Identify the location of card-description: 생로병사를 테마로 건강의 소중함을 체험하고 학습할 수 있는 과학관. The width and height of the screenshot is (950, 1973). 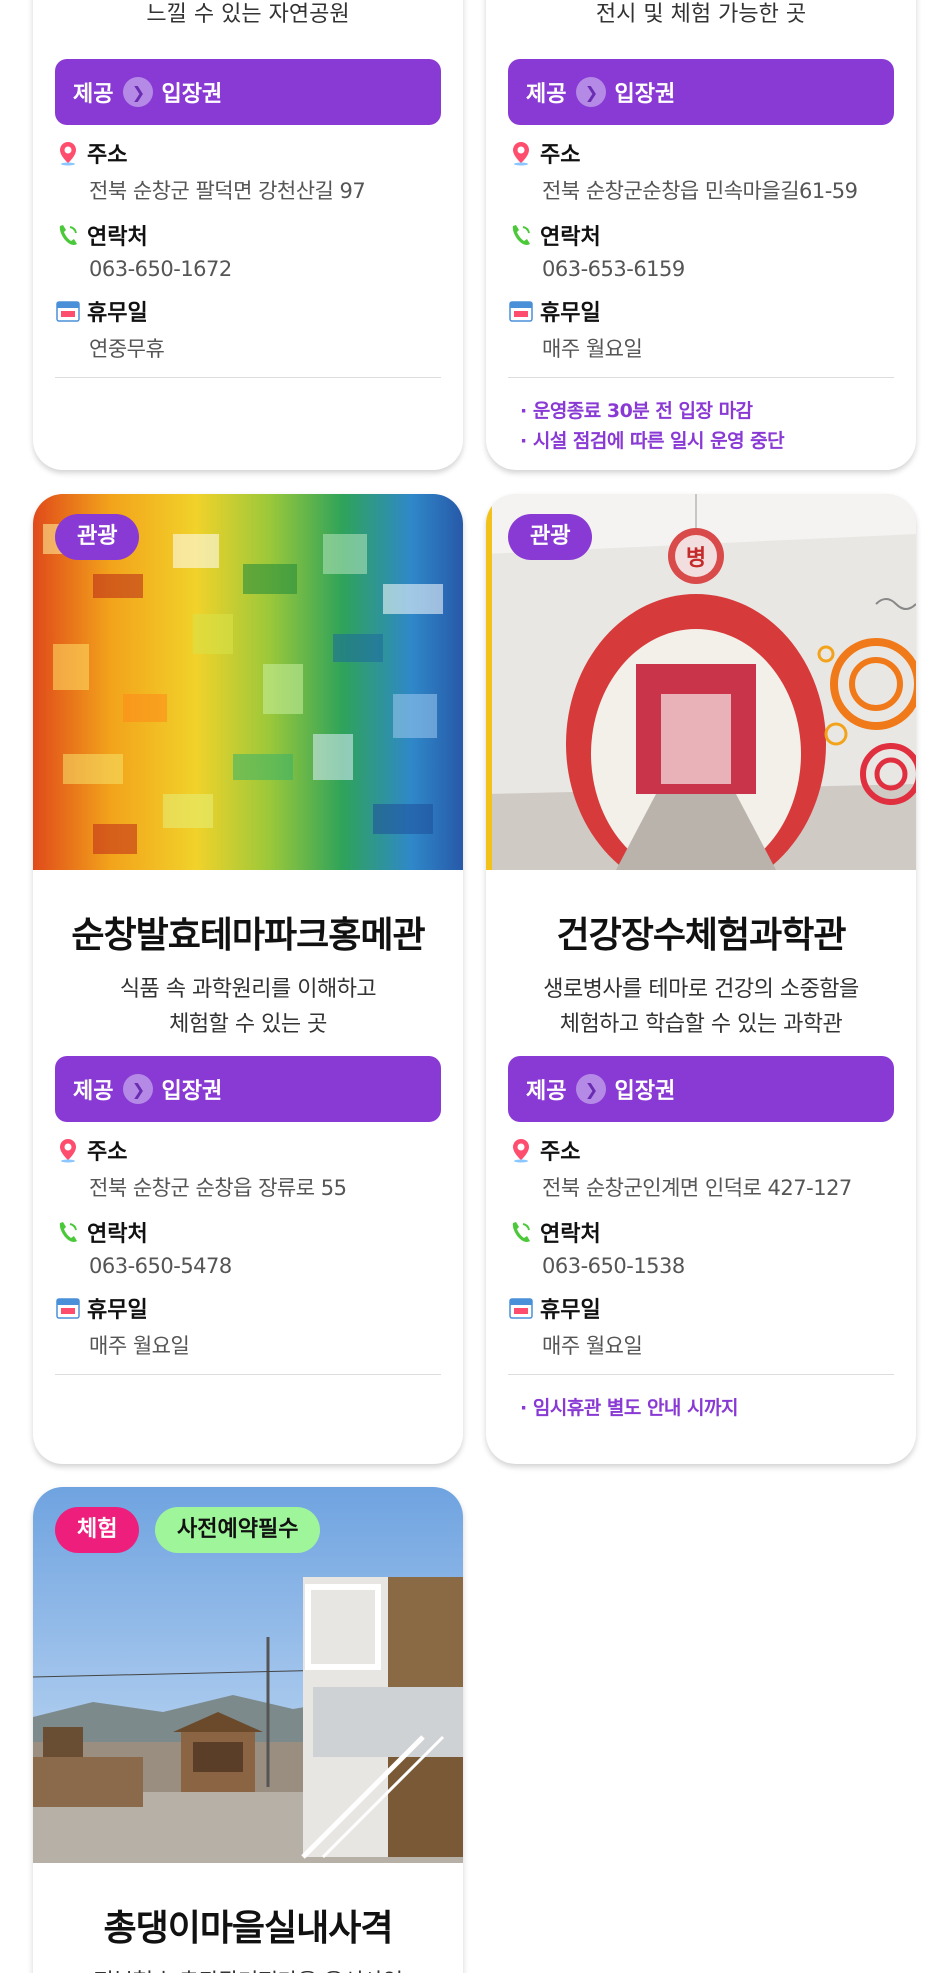
(701, 1007).